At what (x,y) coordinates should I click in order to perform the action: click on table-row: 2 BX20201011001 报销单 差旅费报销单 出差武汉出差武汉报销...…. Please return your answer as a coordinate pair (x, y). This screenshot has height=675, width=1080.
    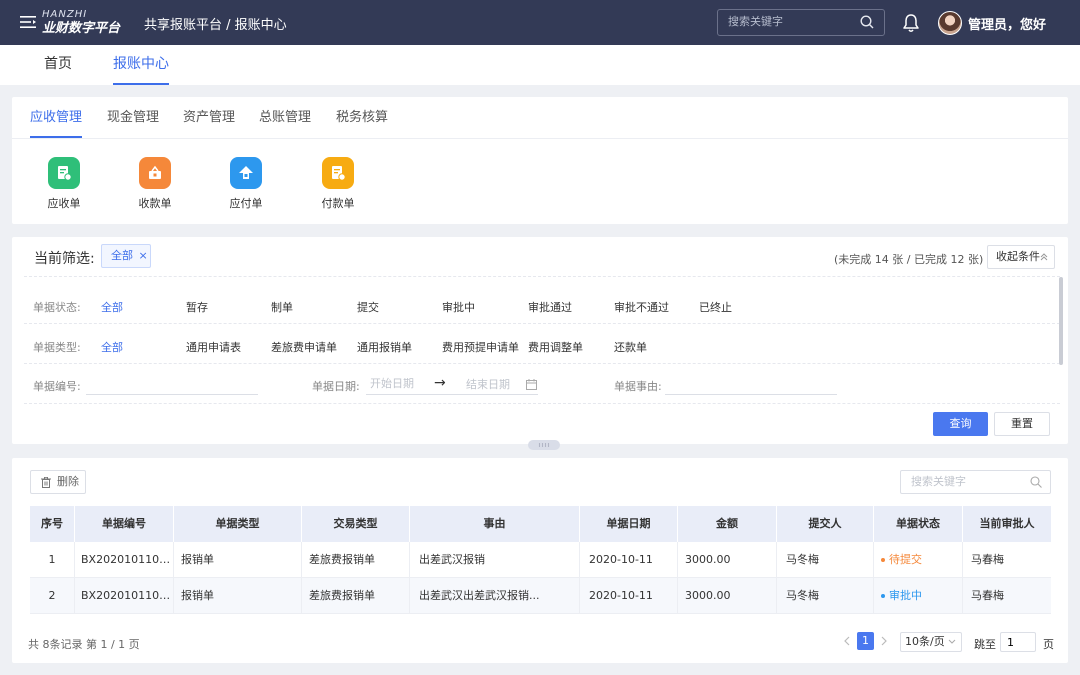
    Looking at the image, I should click on (540, 596).